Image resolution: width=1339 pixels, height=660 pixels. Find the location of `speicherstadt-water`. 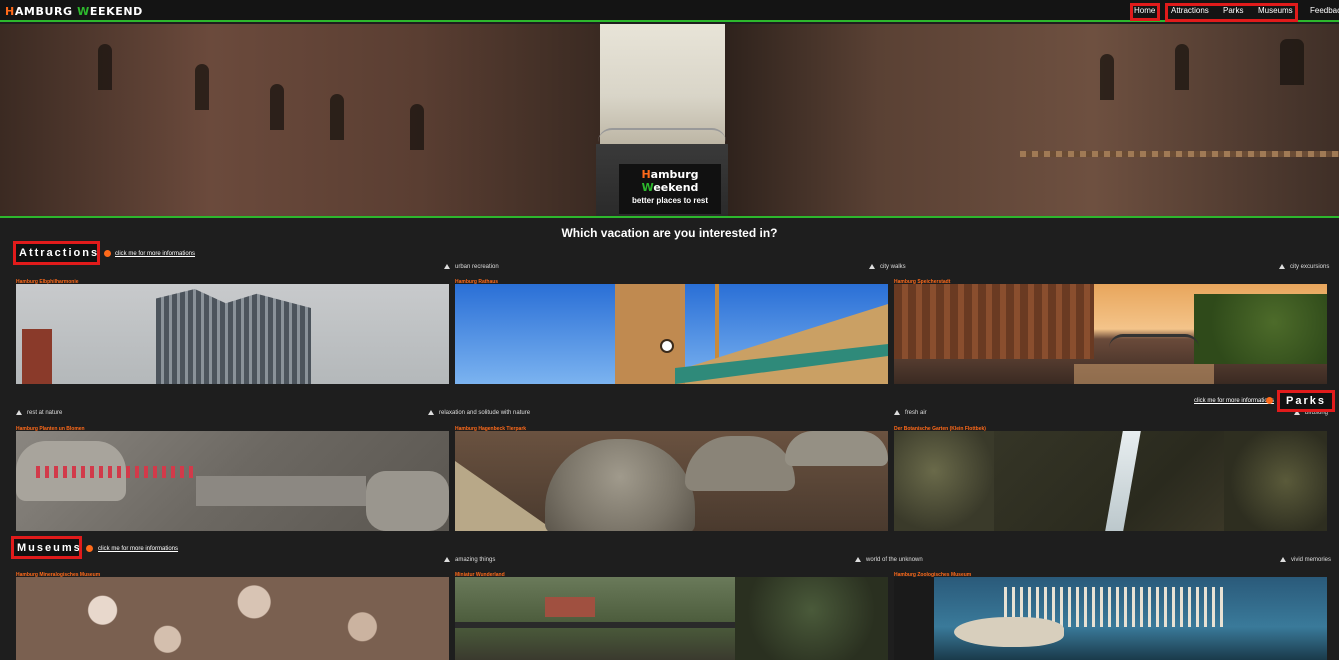

speicherstadt-water is located at coordinates (1144, 374).